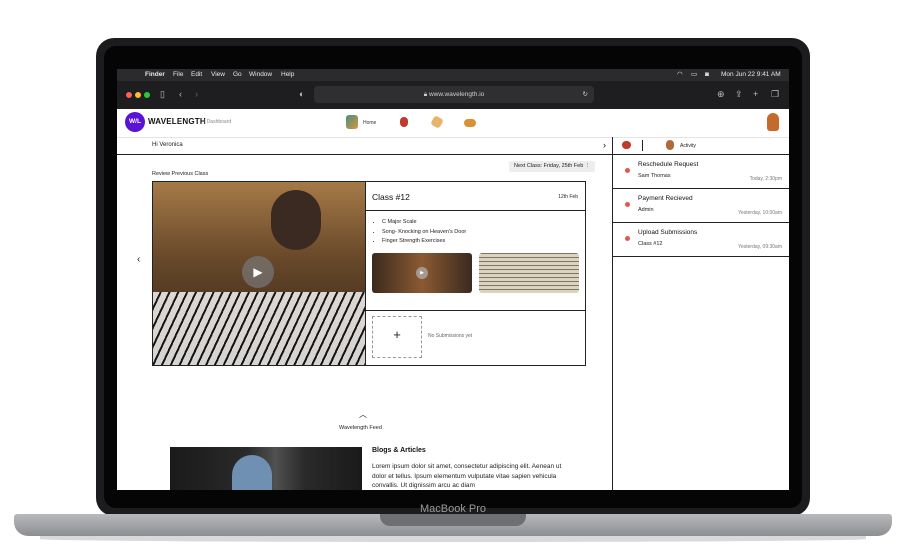 This screenshot has width=906, height=560. I want to click on next-class-badge: Next Class: Friday, 25th Feb ⋮, so click(552, 166).